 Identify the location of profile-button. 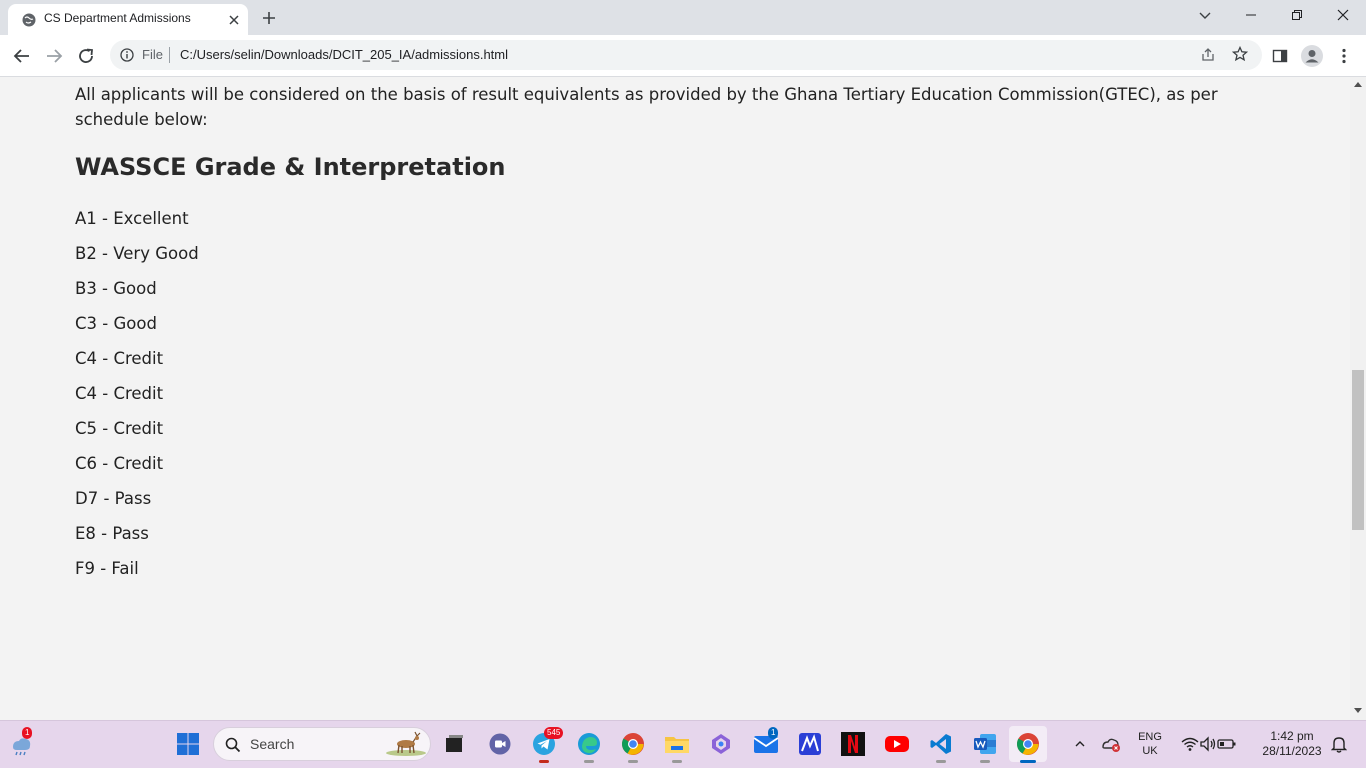
(1312, 56).